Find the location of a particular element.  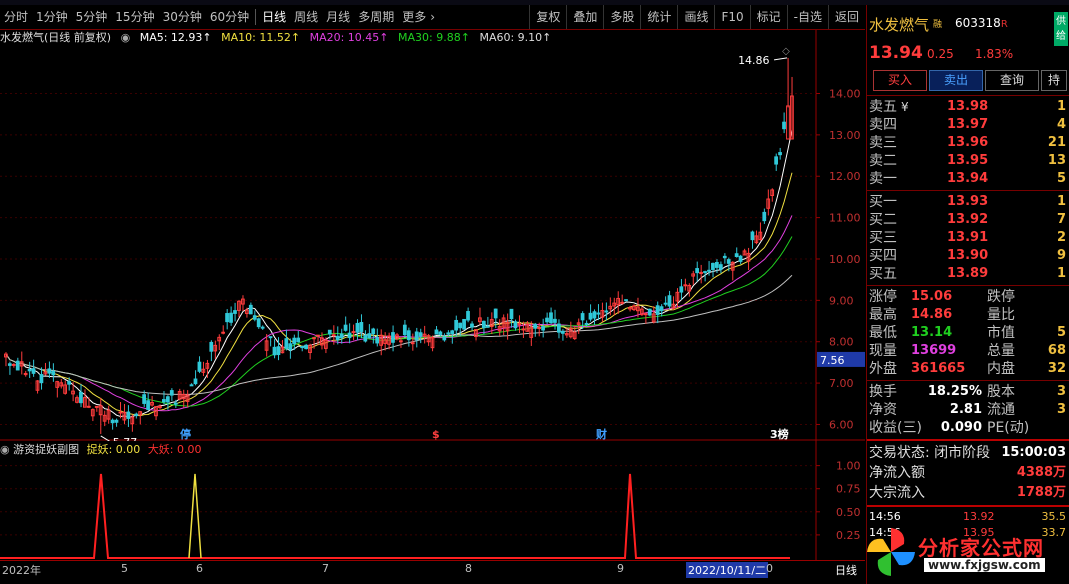

bid-row: 买四 13.90 9 is located at coordinates (968, 256).